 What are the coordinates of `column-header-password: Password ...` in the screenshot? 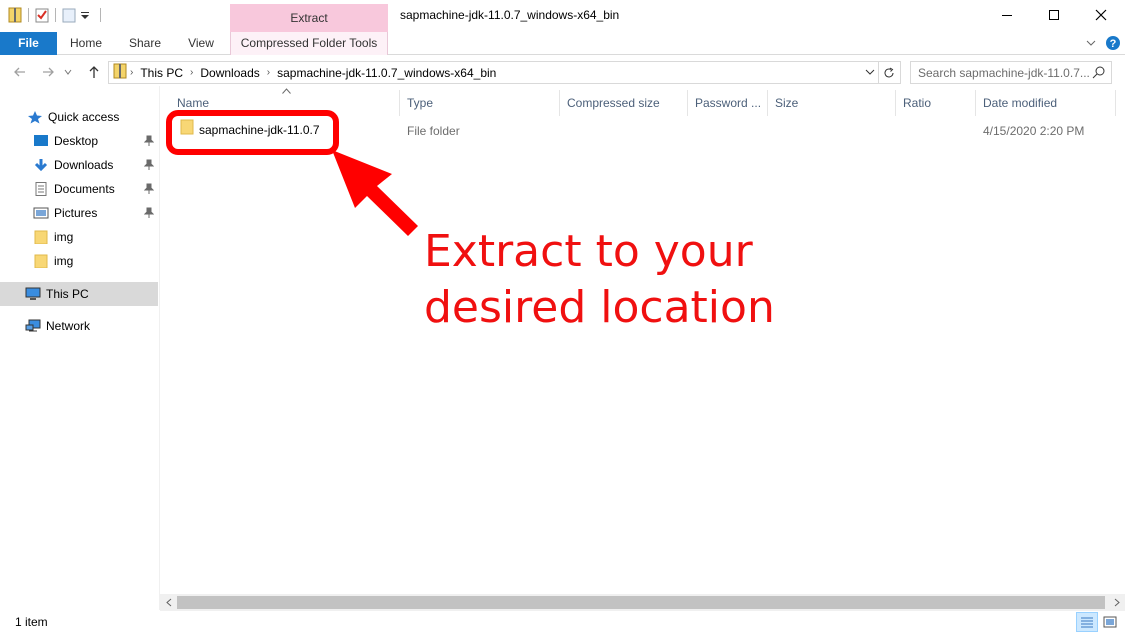 It's located at (728, 103).